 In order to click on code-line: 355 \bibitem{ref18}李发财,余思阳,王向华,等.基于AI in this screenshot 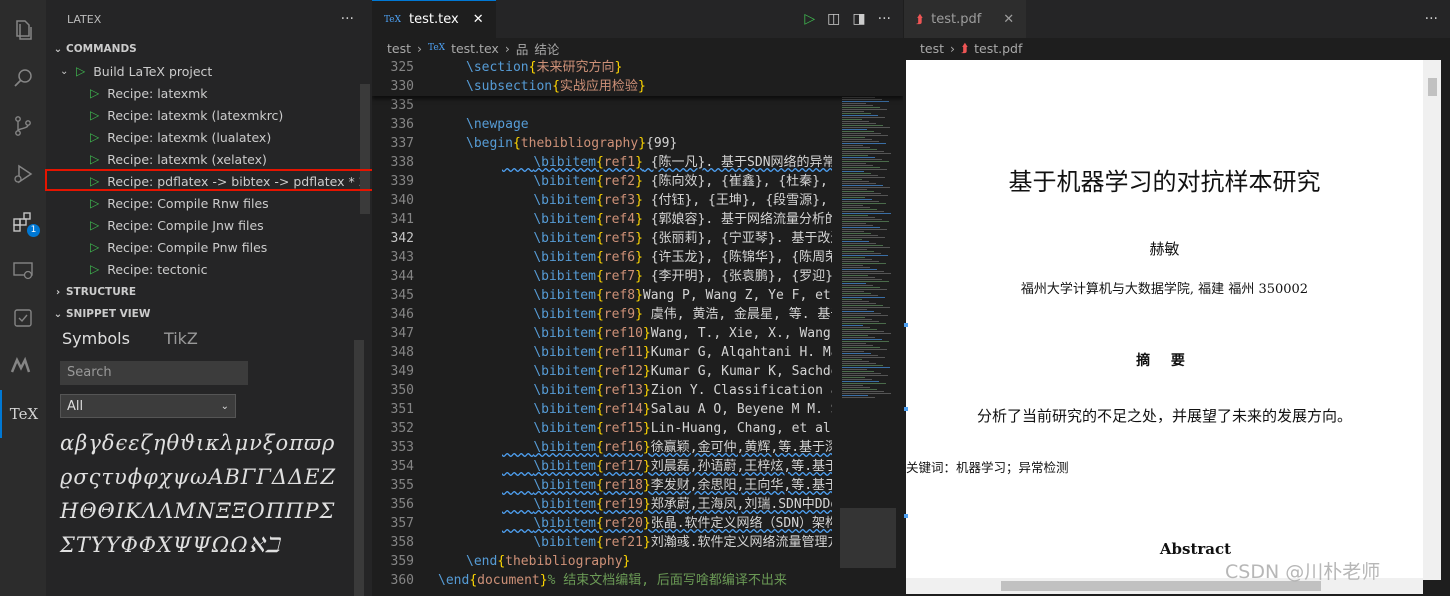, I will do `click(637, 485)`.